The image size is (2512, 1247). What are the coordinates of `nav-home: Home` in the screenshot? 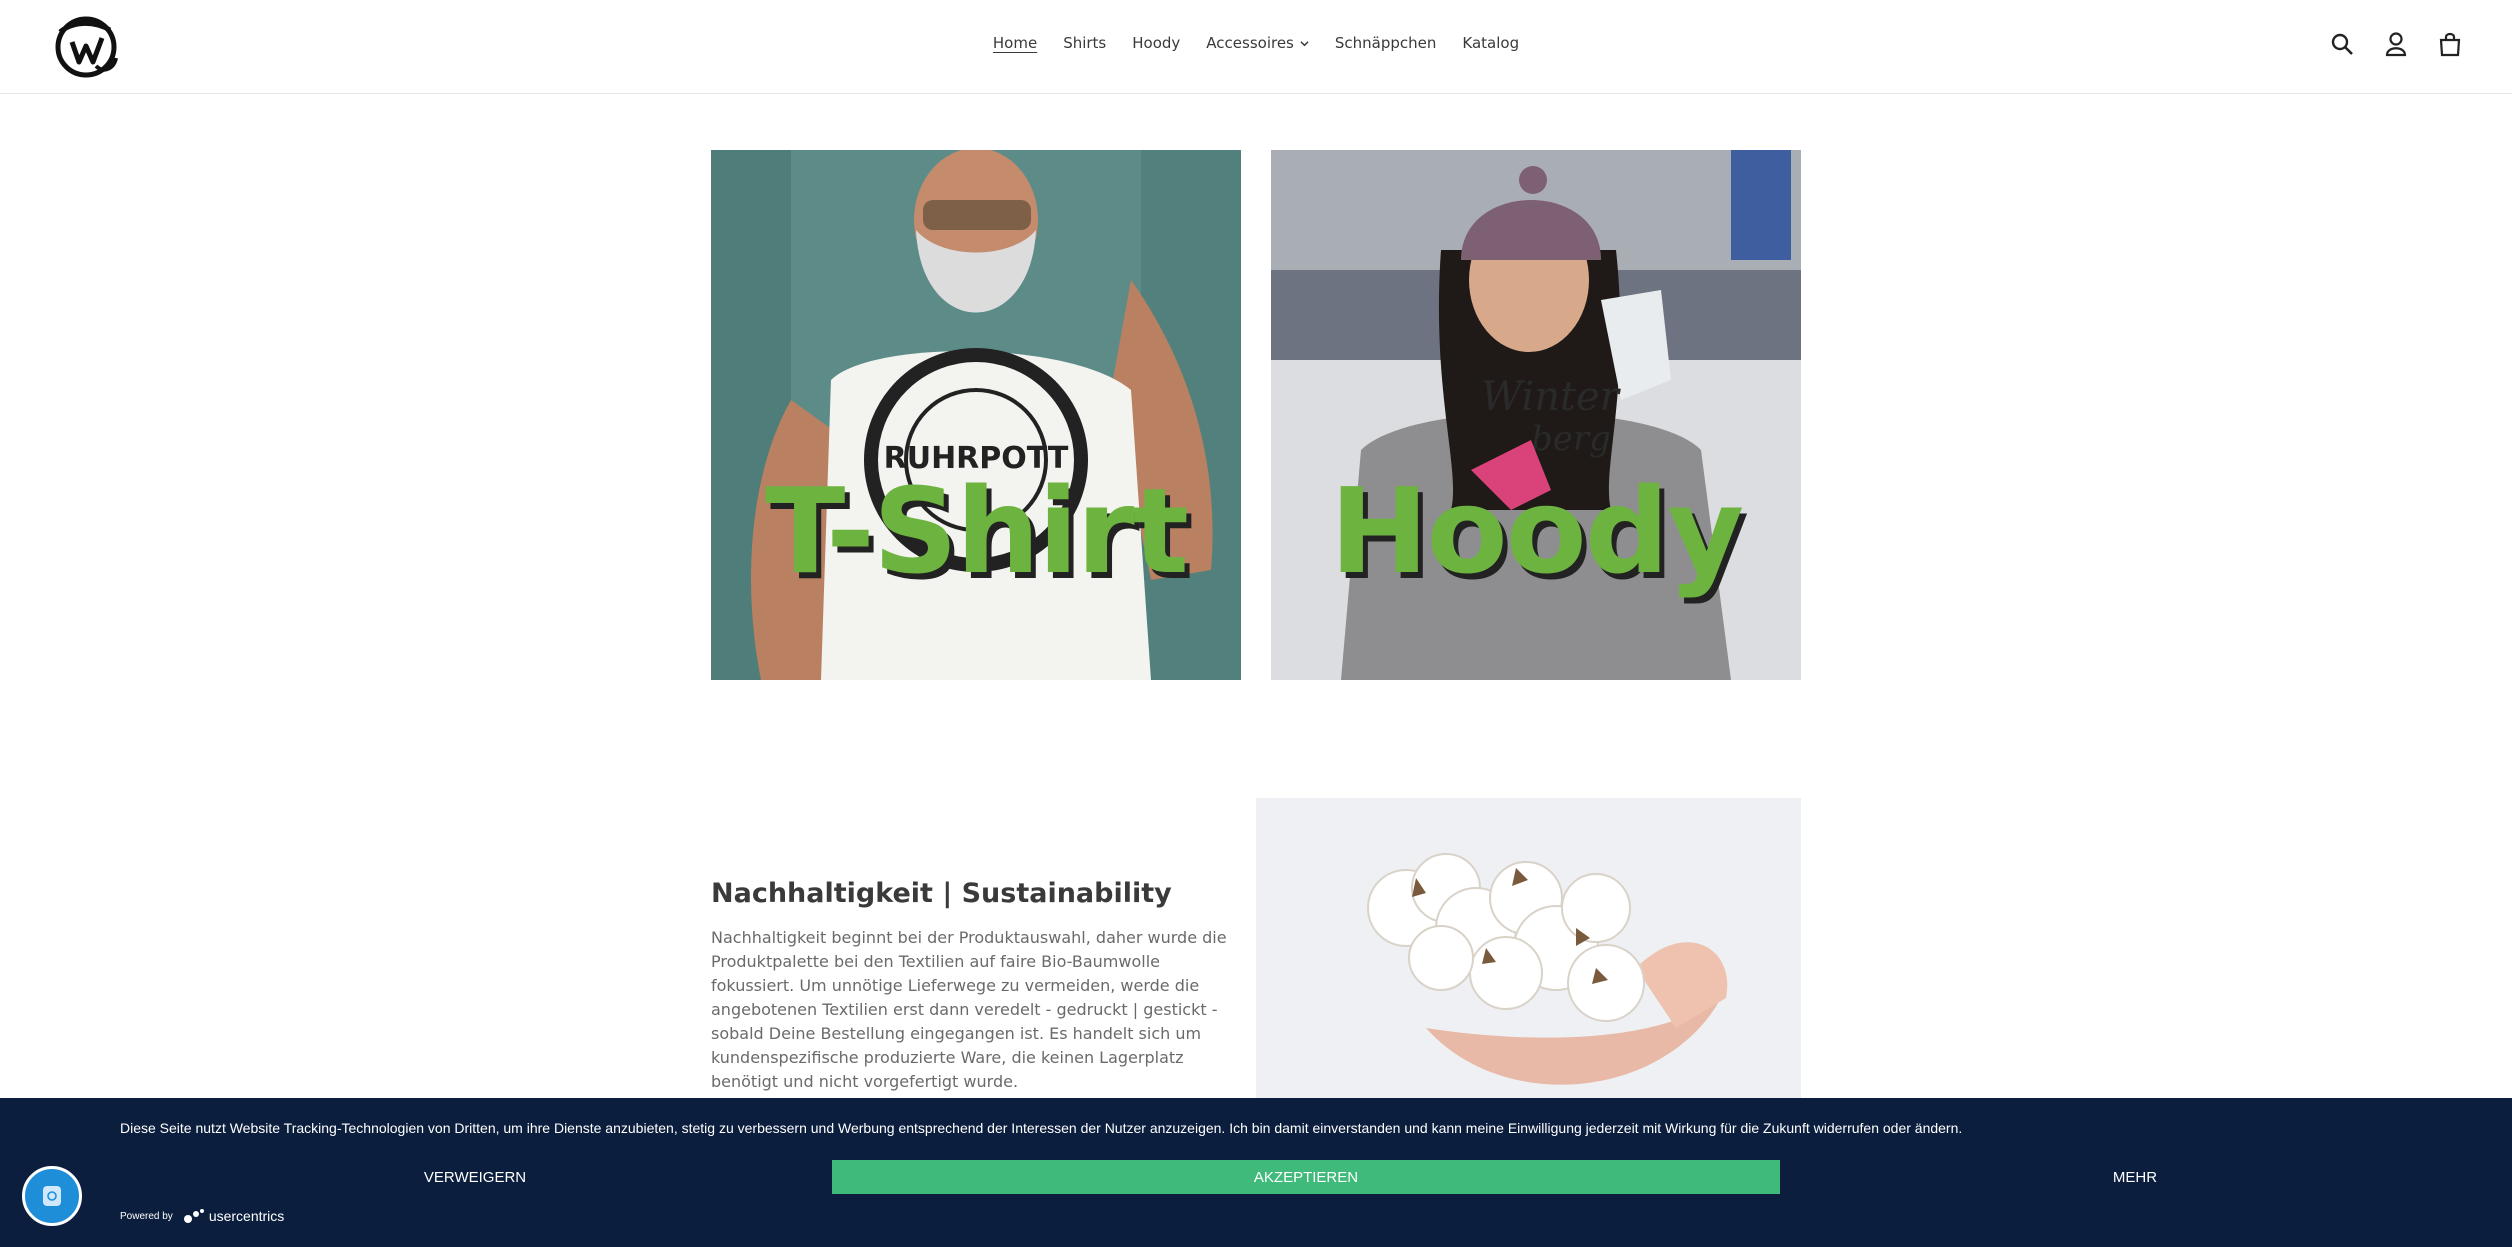 It's located at (1015, 43).